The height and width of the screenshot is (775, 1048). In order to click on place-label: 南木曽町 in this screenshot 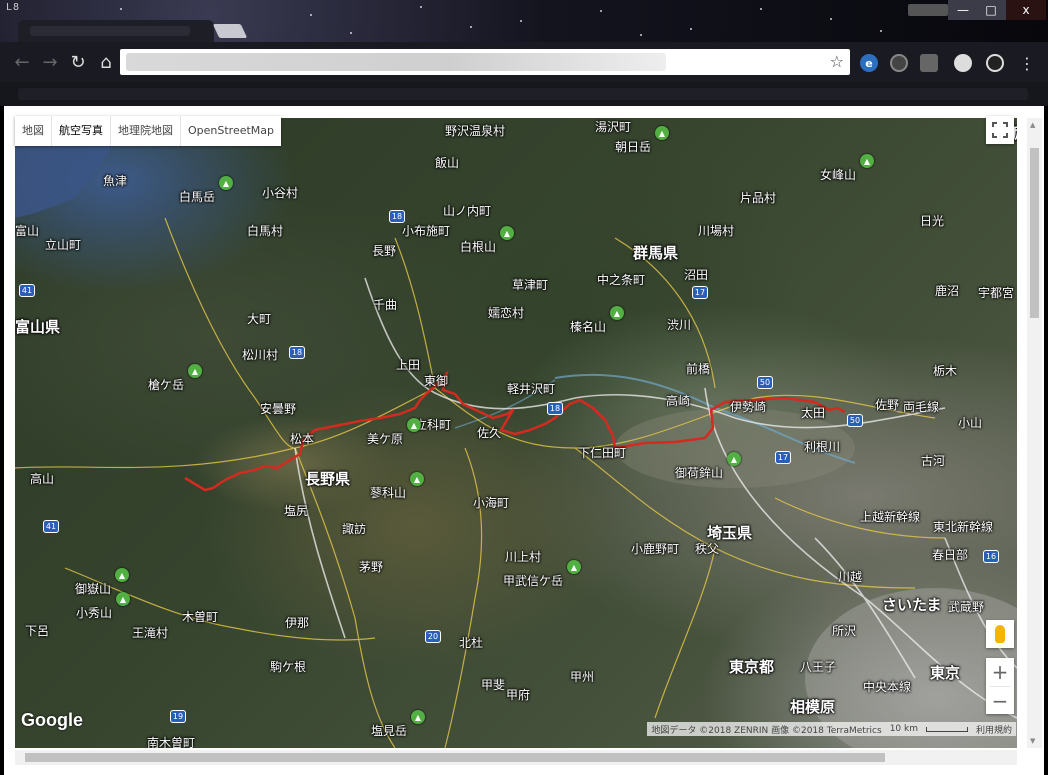, I will do `click(171, 742)`.